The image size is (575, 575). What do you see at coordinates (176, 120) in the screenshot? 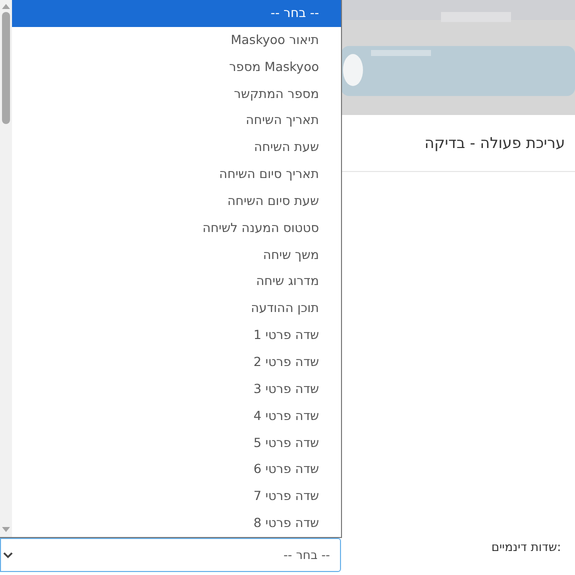
I see `dropdown-option: תאריך השיחה` at bounding box center [176, 120].